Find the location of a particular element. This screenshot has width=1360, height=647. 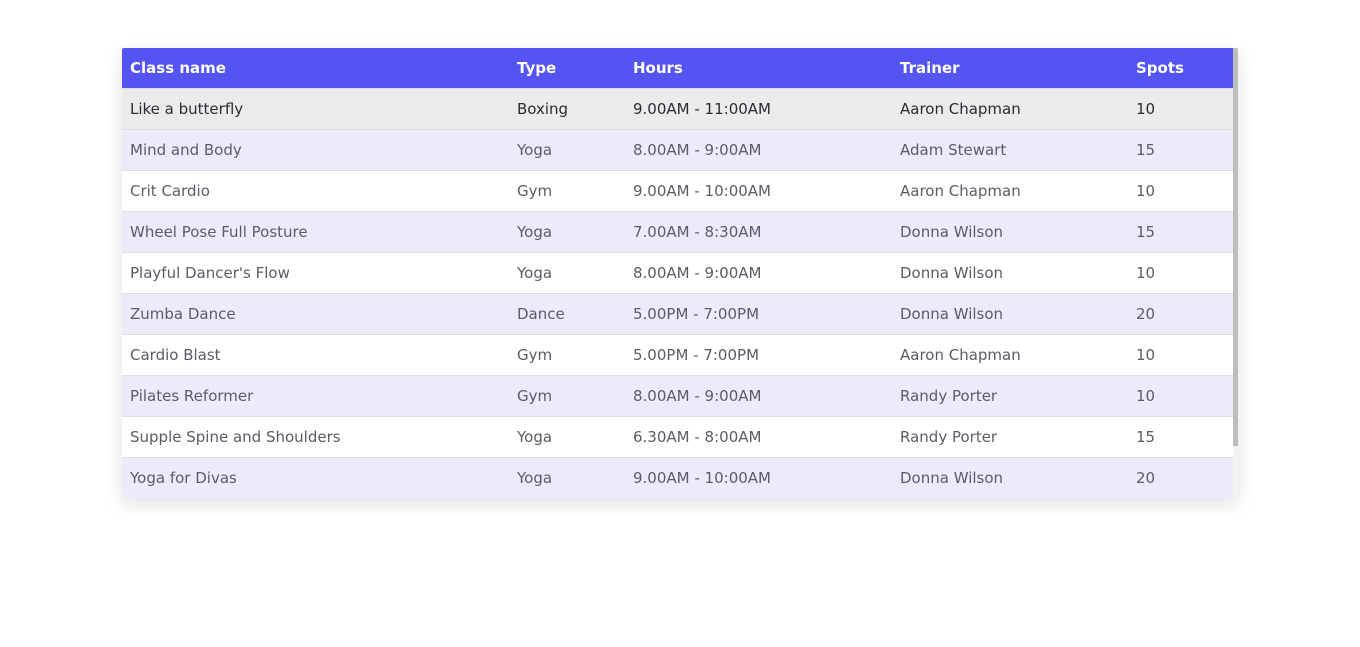

cell-hours: 6.30AM - 8:00AM is located at coordinates (758, 436).